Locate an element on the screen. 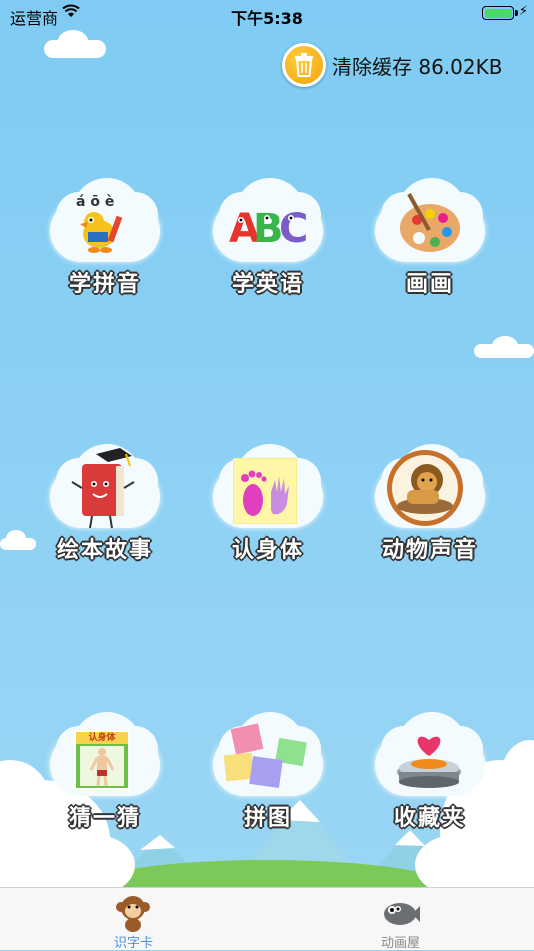 The width and height of the screenshot is (534, 951). trash-icon is located at coordinates (304, 65).